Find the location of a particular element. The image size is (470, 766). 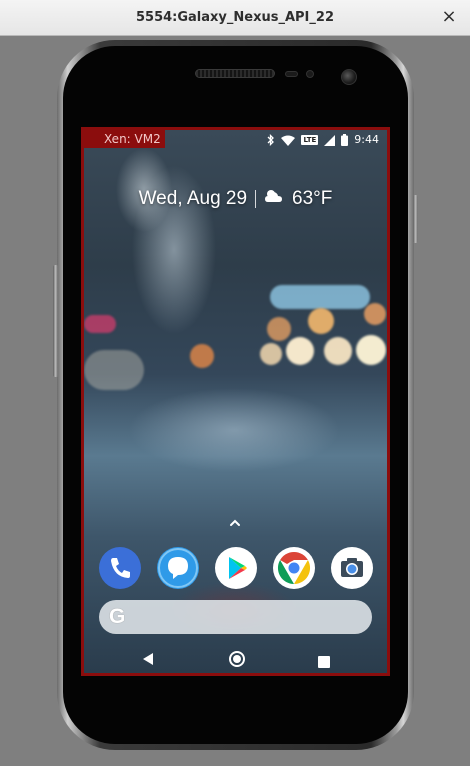

play-store-app-button is located at coordinates (236, 568).